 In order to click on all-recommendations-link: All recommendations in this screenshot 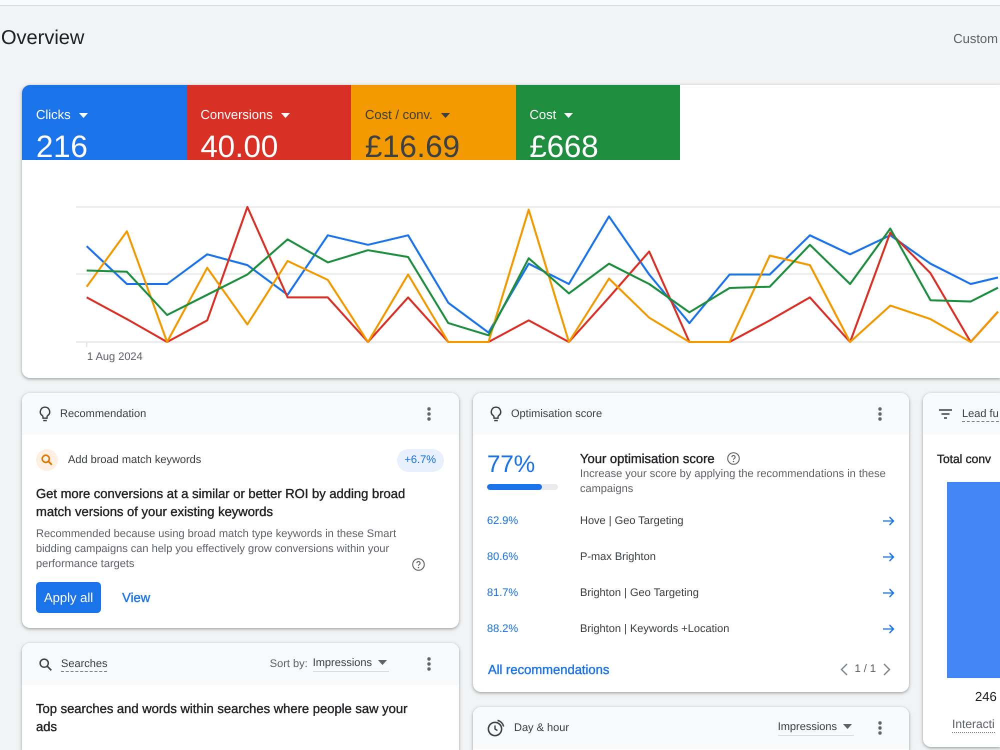, I will do `click(548, 669)`.